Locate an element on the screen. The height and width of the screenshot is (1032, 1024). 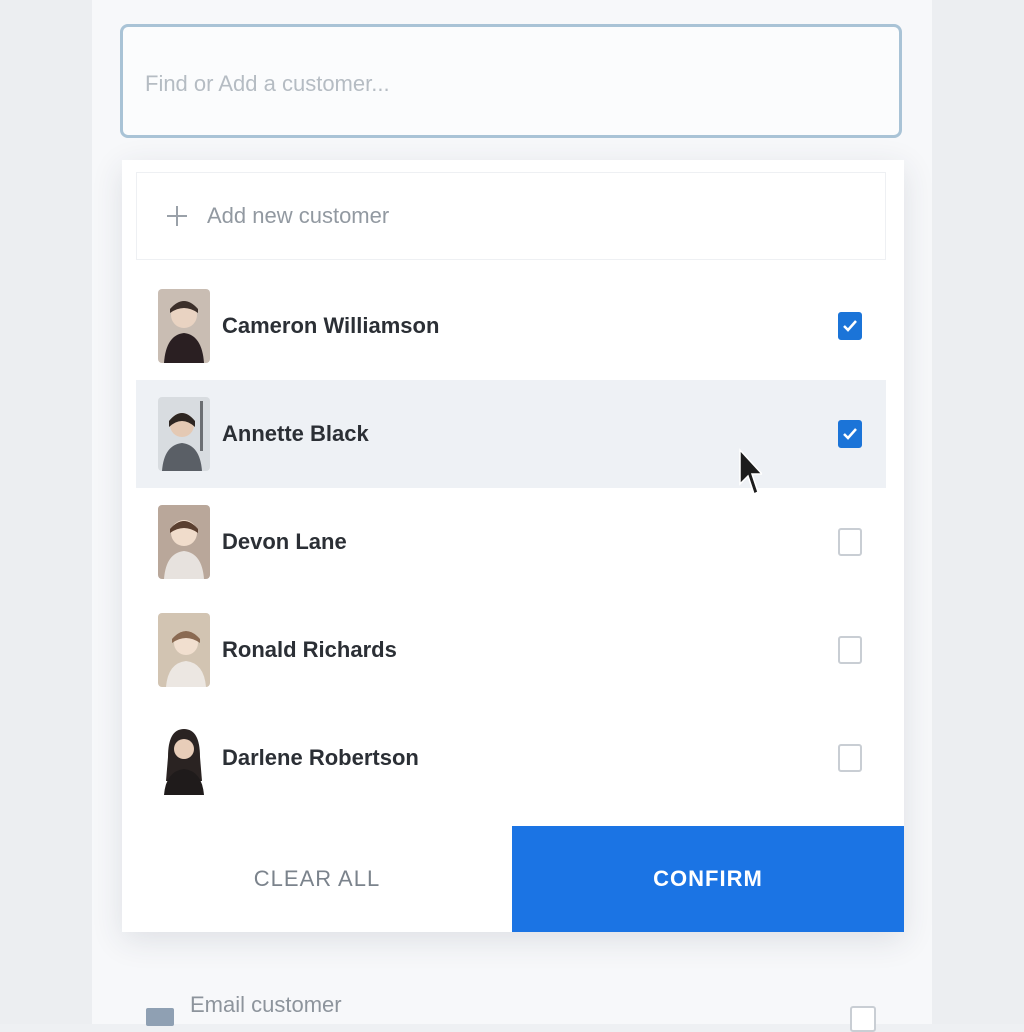
email-customer-checkbox is located at coordinates (863, 1019).